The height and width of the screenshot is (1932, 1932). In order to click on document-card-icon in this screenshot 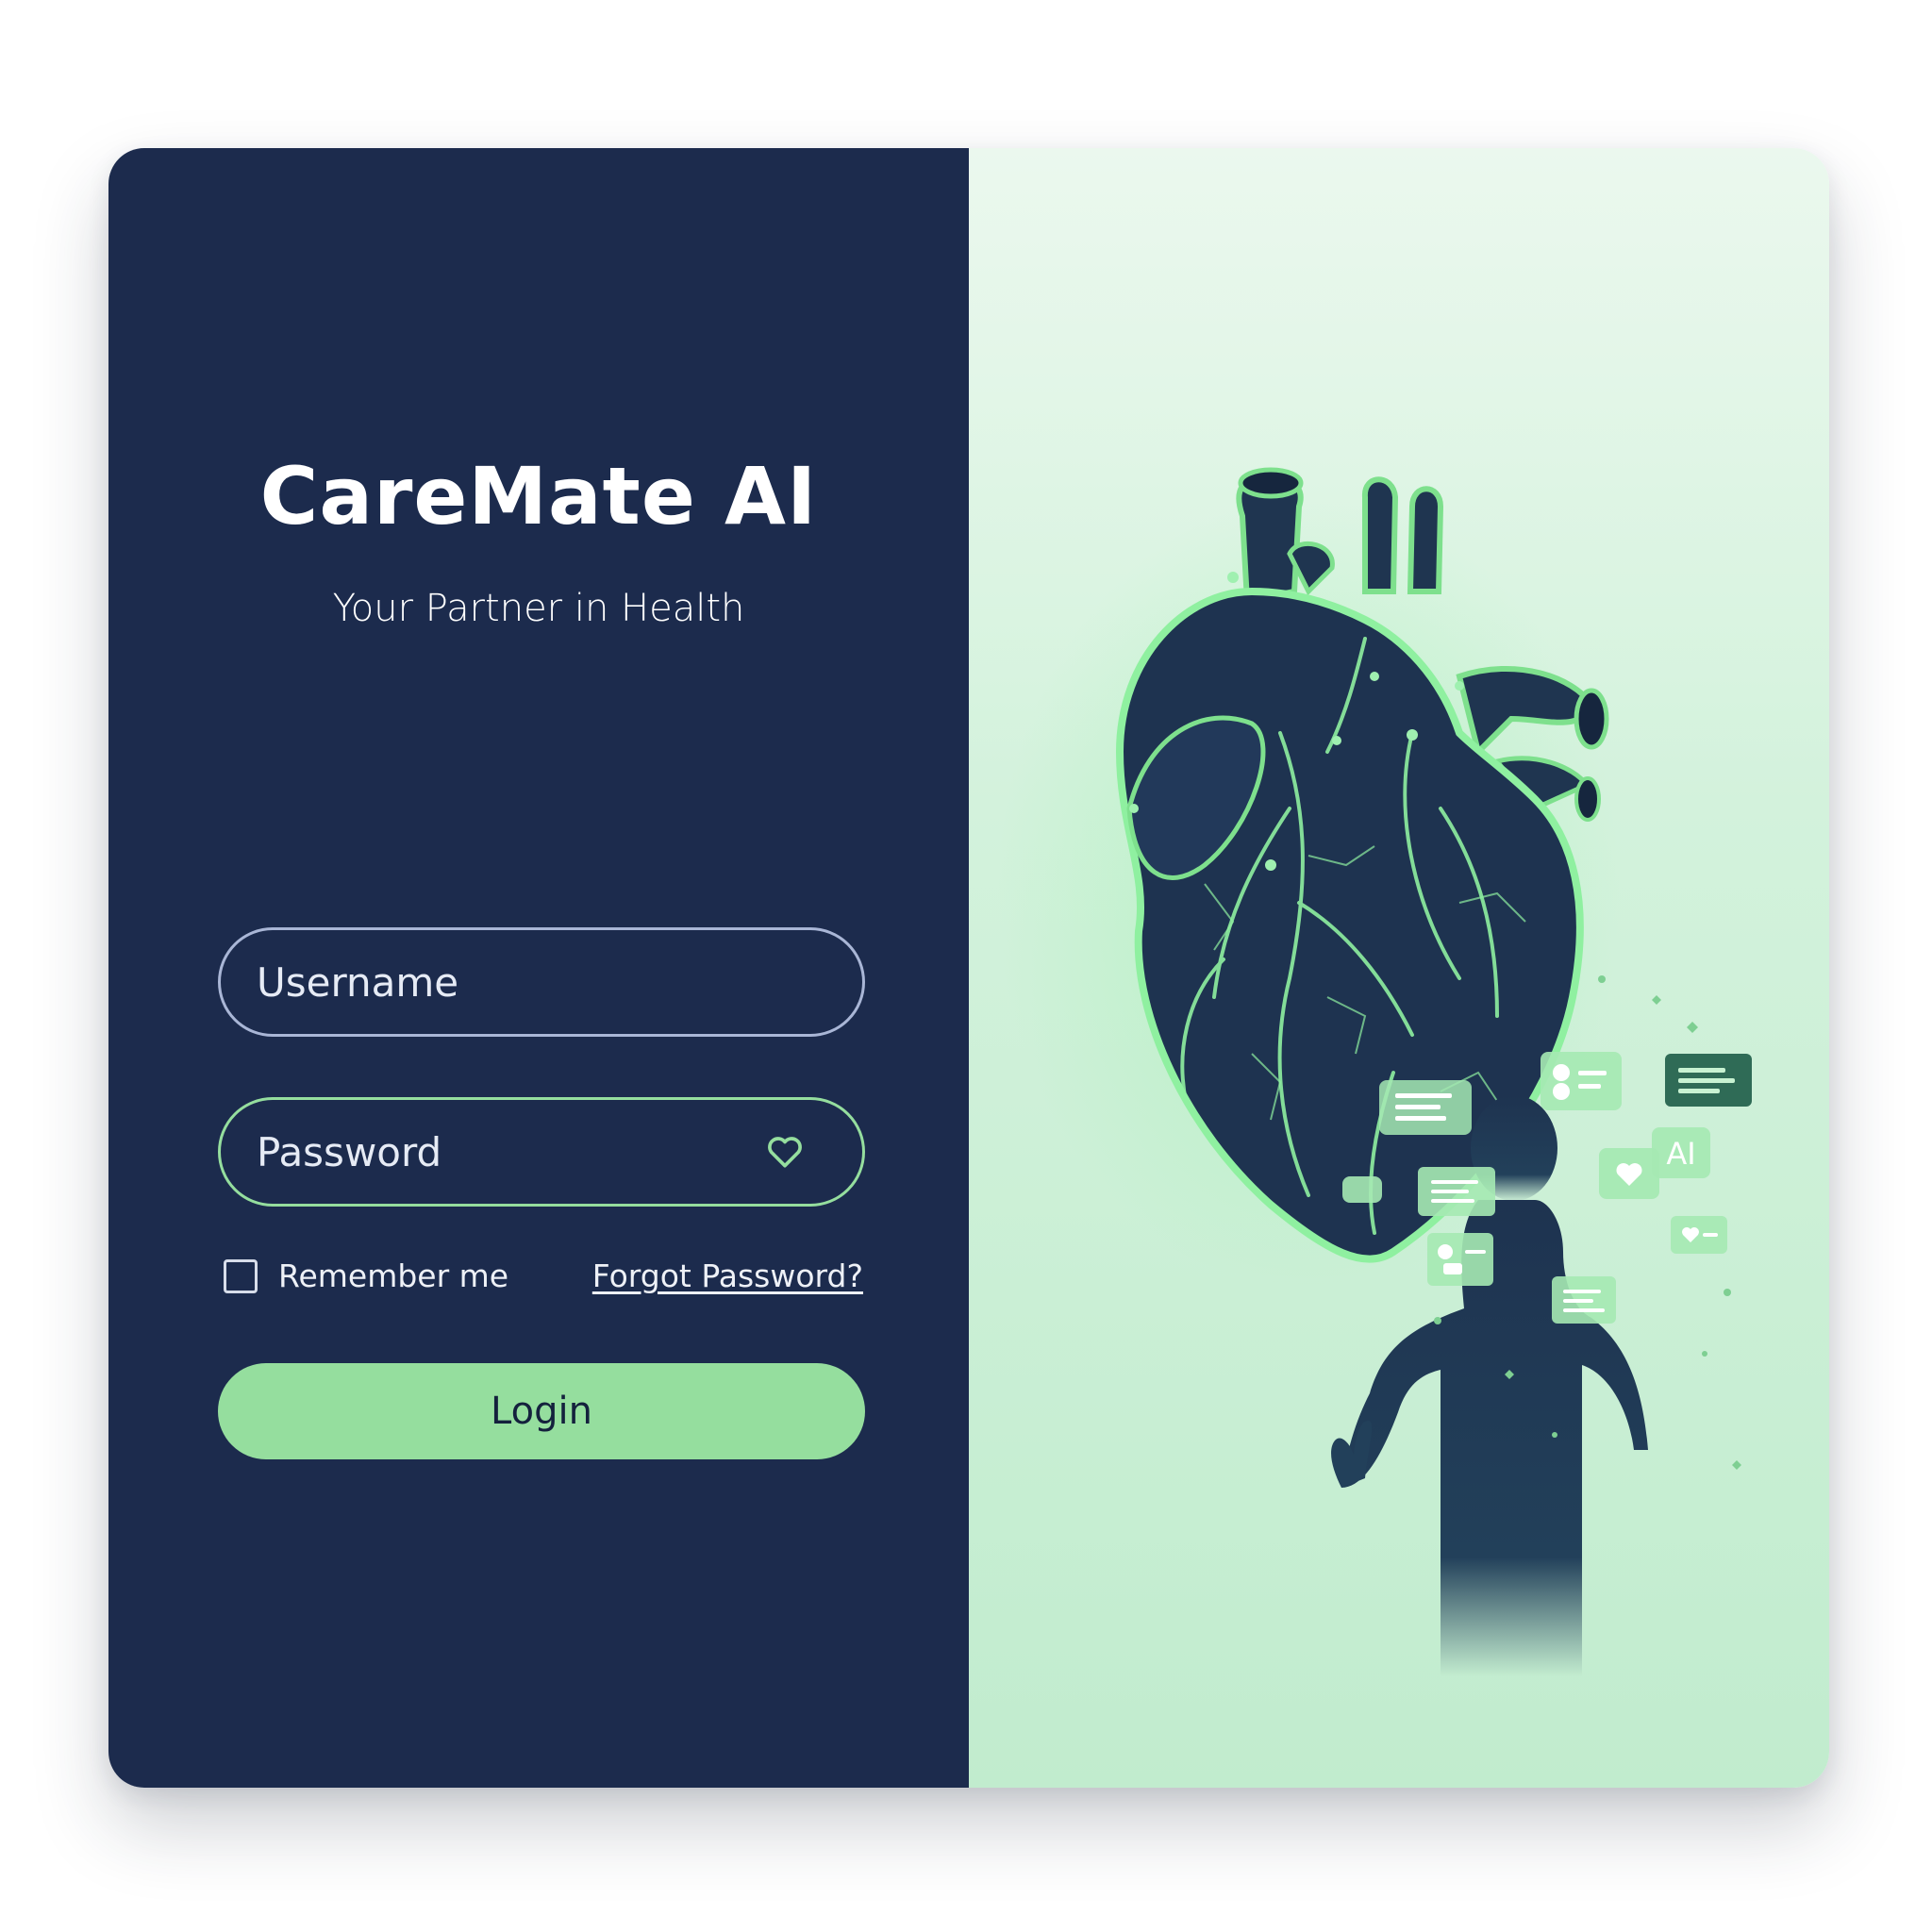, I will do `click(1709, 1081)`.